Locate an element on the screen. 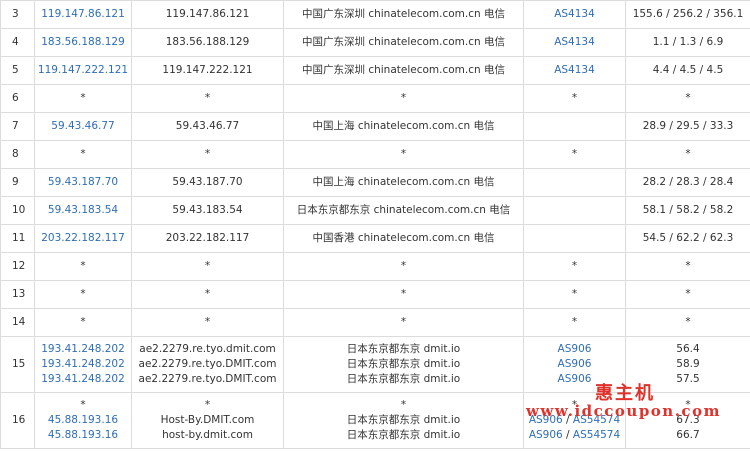 The image size is (750, 452). hop-number: 4 is located at coordinates (17, 42).